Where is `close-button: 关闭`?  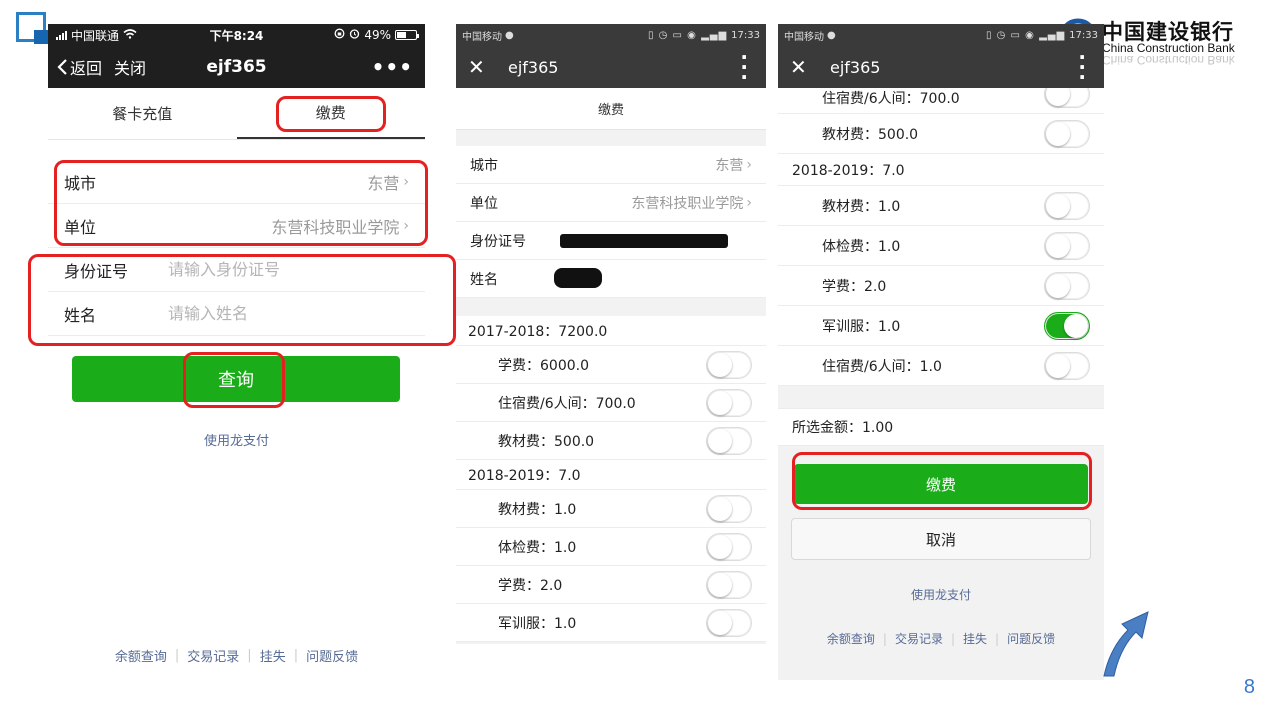 close-button: 关闭 is located at coordinates (130, 67).